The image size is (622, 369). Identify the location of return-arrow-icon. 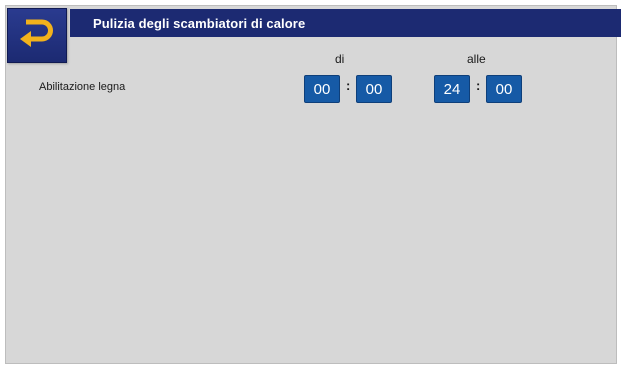
(37, 35).